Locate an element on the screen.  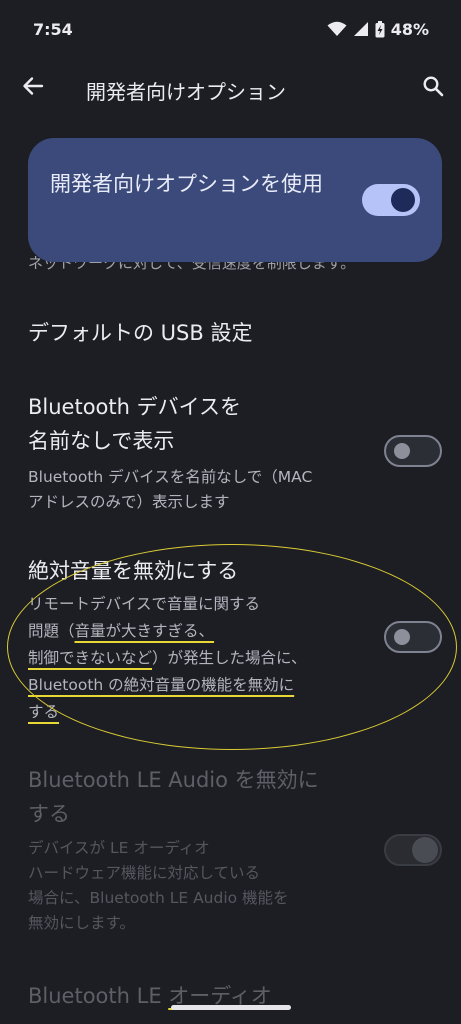
page-title: 開発者向けオプション is located at coordinates (186, 92).